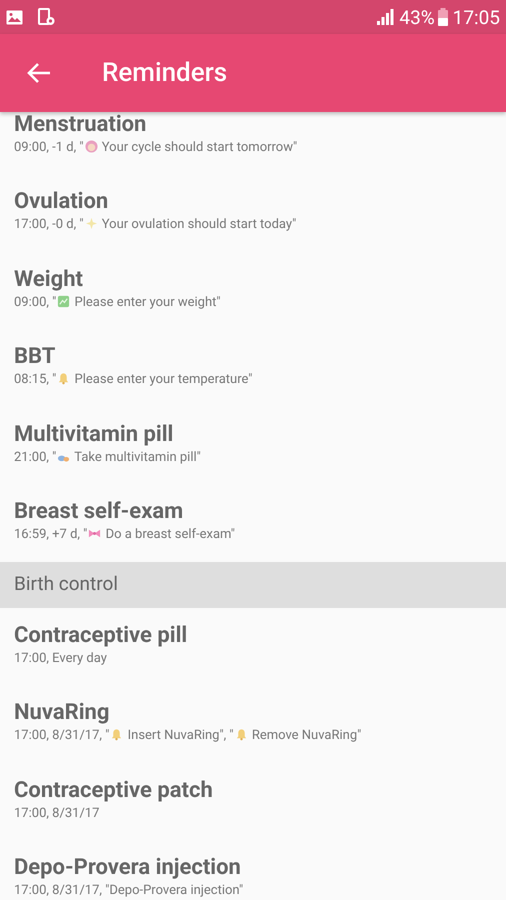 This screenshot has height=900, width=506. What do you see at coordinates (385, 17) in the screenshot?
I see `signal-icon` at bounding box center [385, 17].